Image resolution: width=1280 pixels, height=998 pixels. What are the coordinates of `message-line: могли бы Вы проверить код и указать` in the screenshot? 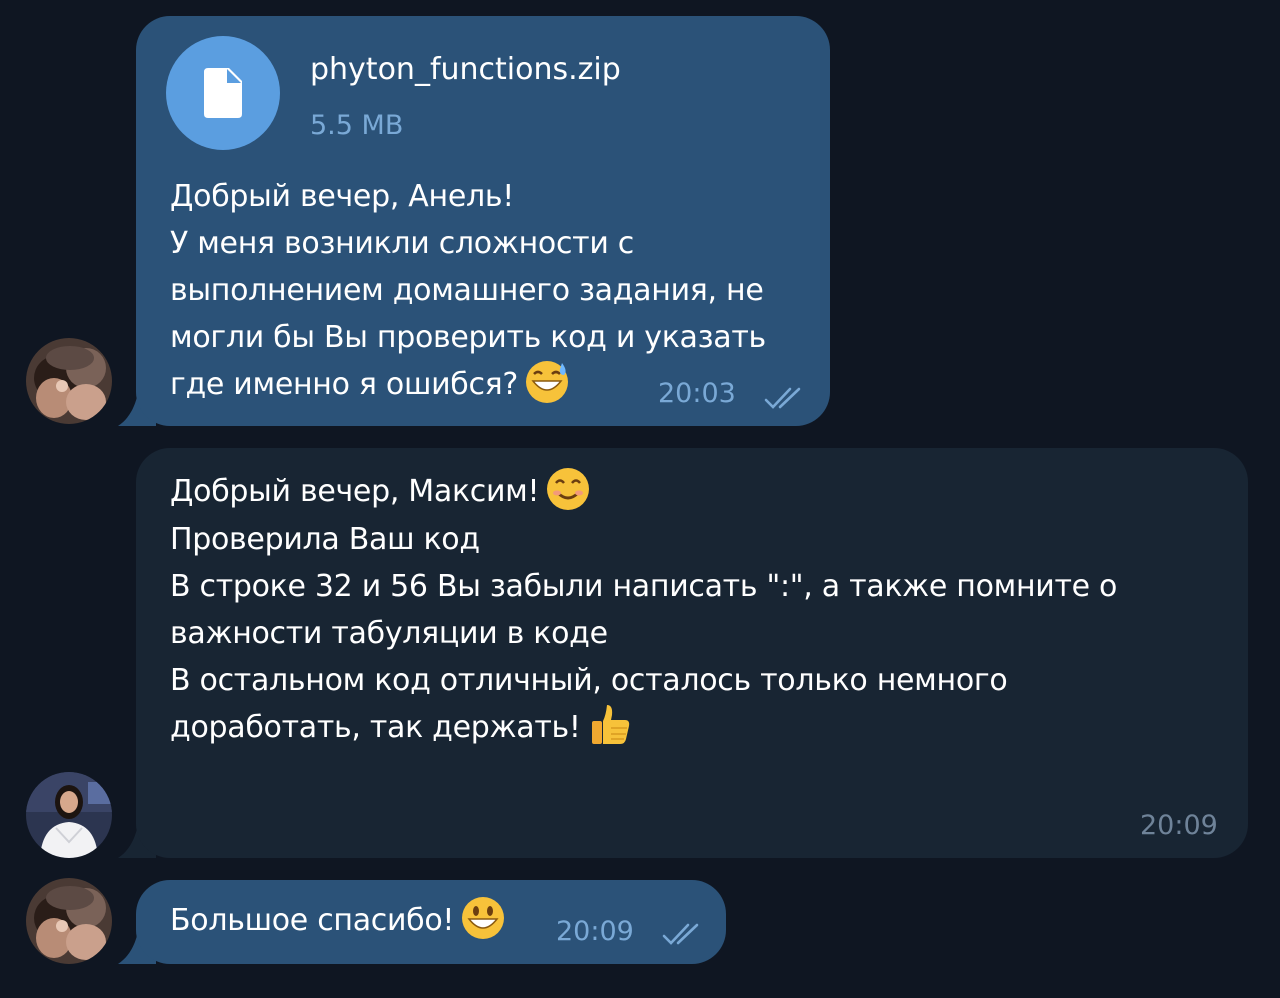 It's located at (468, 337).